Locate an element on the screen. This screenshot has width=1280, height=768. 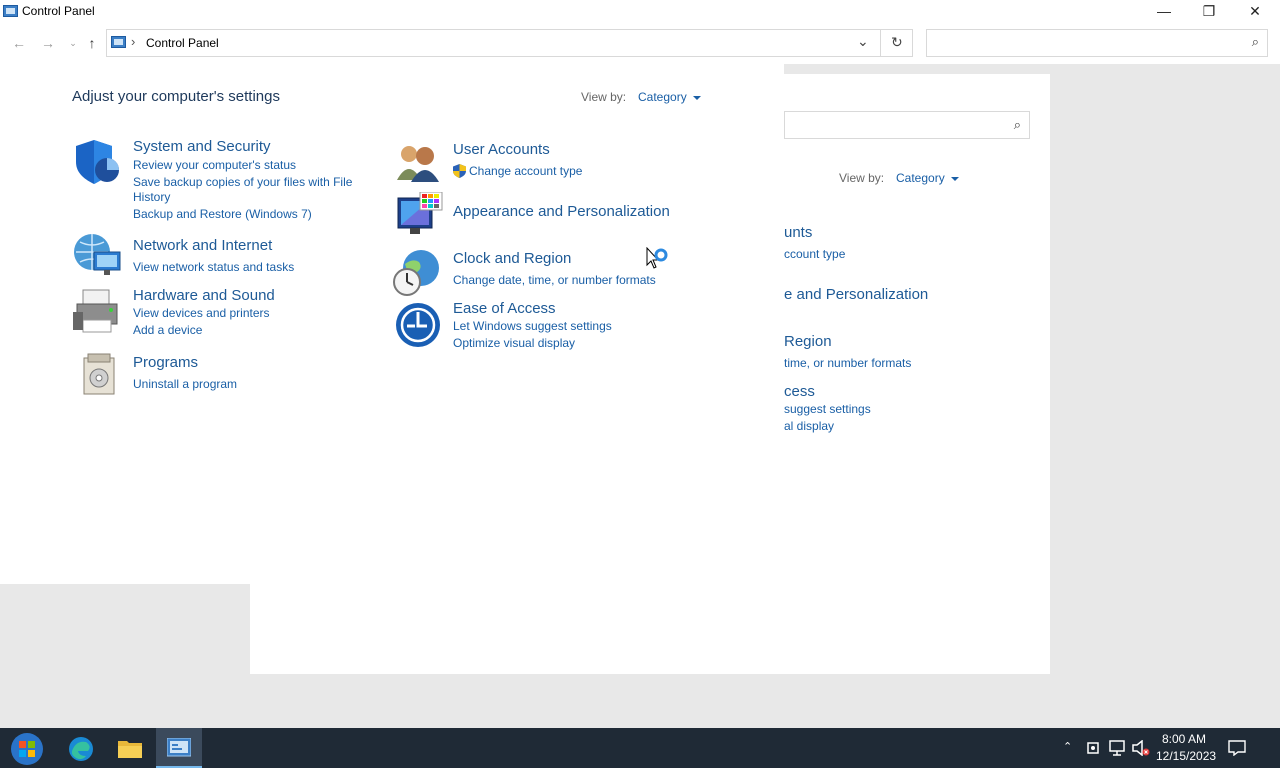
windows-start-icon is located at coordinates (27, 749).